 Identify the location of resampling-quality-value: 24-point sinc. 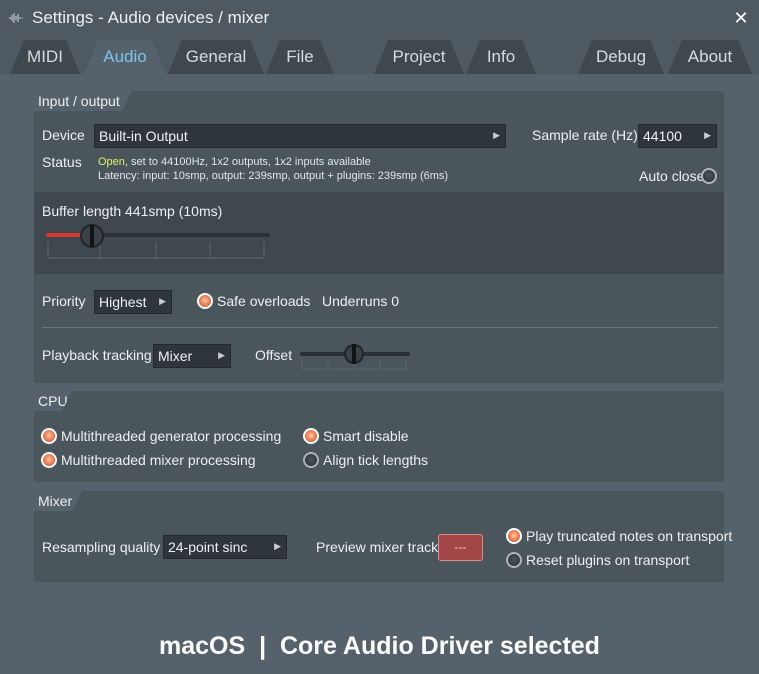
(208, 547).